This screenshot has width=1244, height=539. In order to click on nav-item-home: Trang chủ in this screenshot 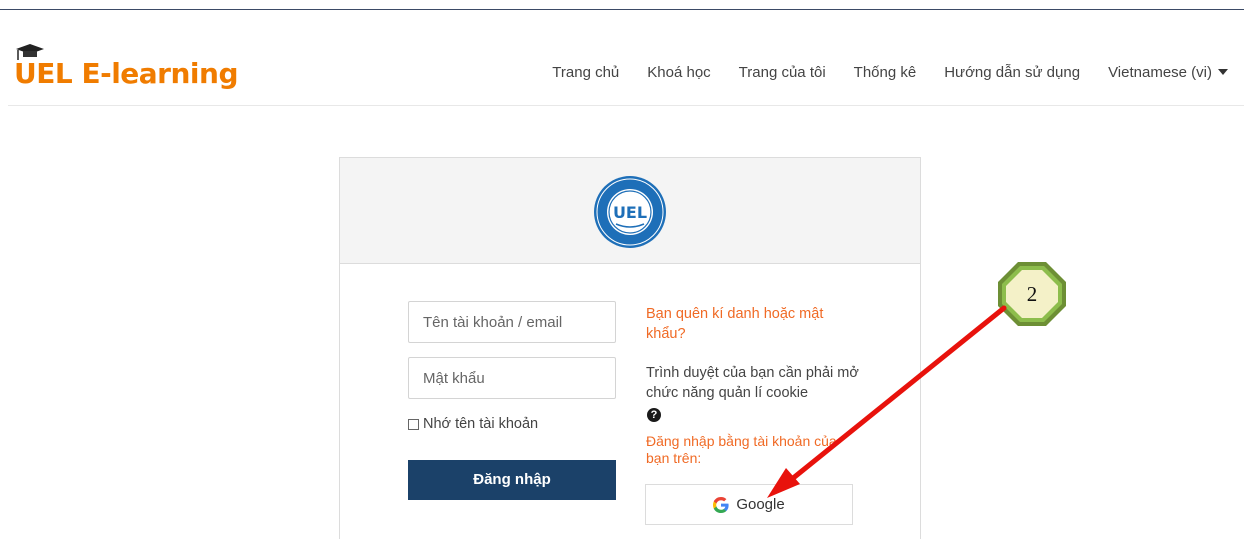, I will do `click(585, 72)`.